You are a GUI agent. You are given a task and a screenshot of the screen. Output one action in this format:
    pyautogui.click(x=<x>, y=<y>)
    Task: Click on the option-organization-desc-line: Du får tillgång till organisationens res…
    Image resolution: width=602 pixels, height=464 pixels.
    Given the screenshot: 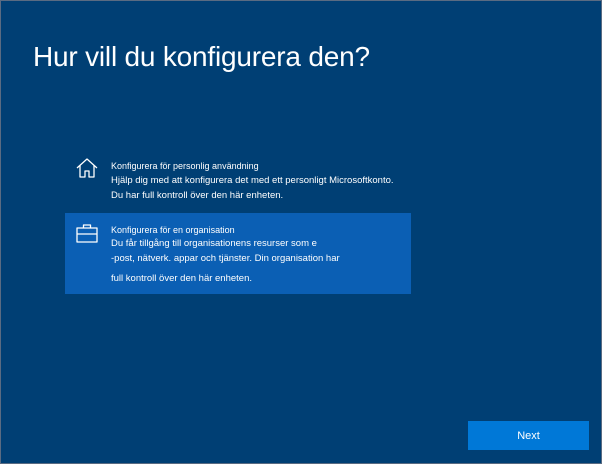 What is the action you would take?
    pyautogui.click(x=214, y=243)
    